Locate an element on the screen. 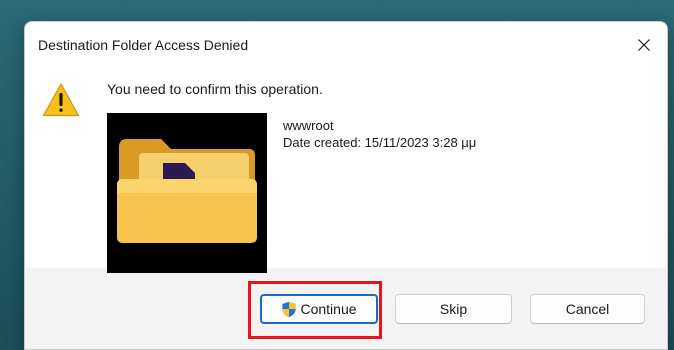 This screenshot has height=350, width=674. skip-button: Skip is located at coordinates (453, 309).